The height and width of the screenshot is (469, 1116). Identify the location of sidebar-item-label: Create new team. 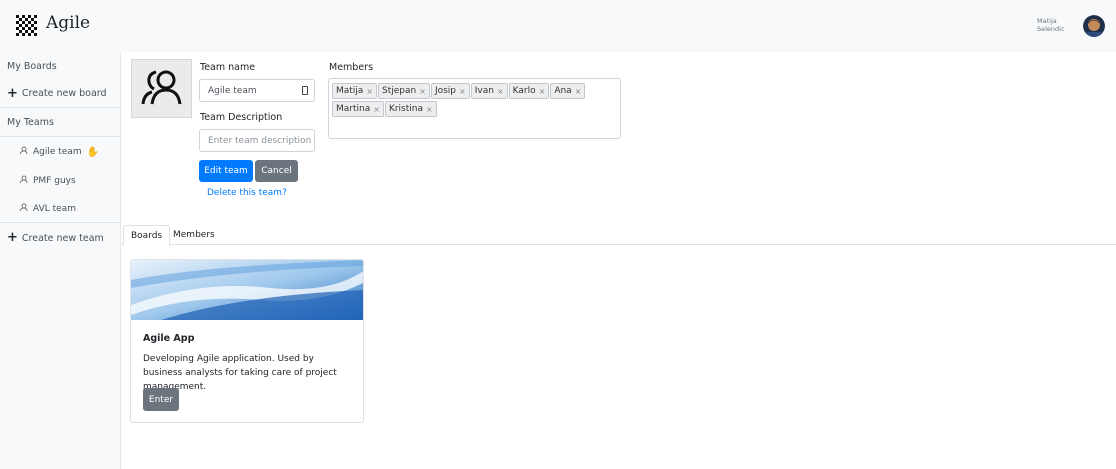
(62, 238).